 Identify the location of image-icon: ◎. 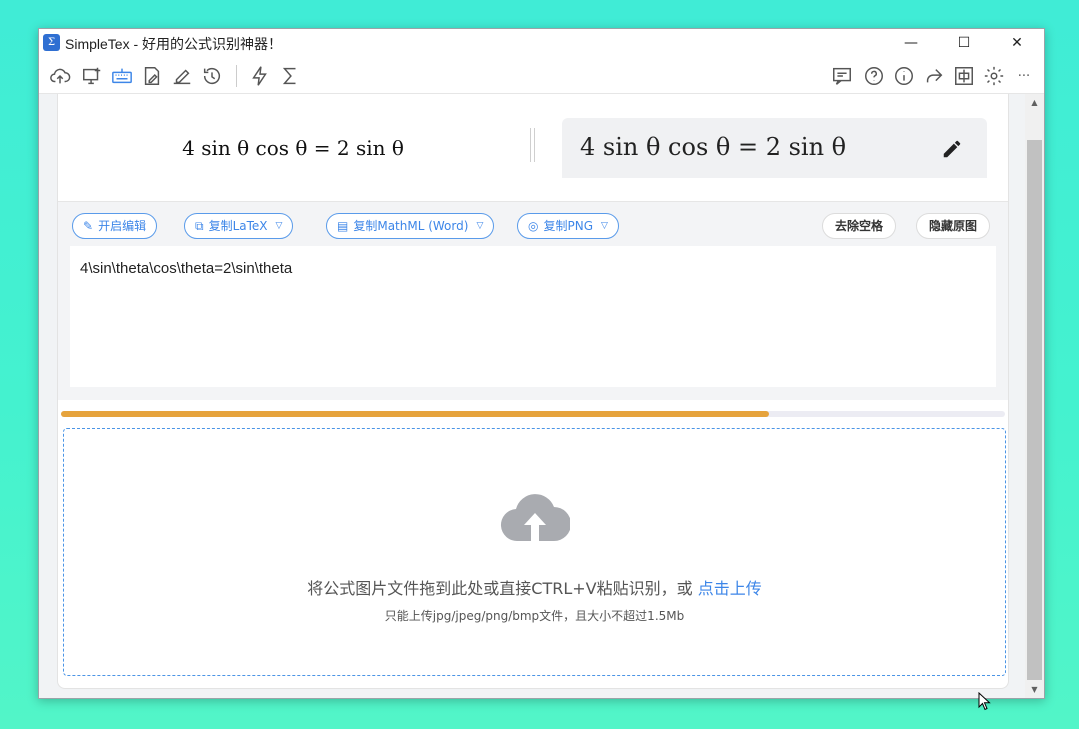
(533, 226).